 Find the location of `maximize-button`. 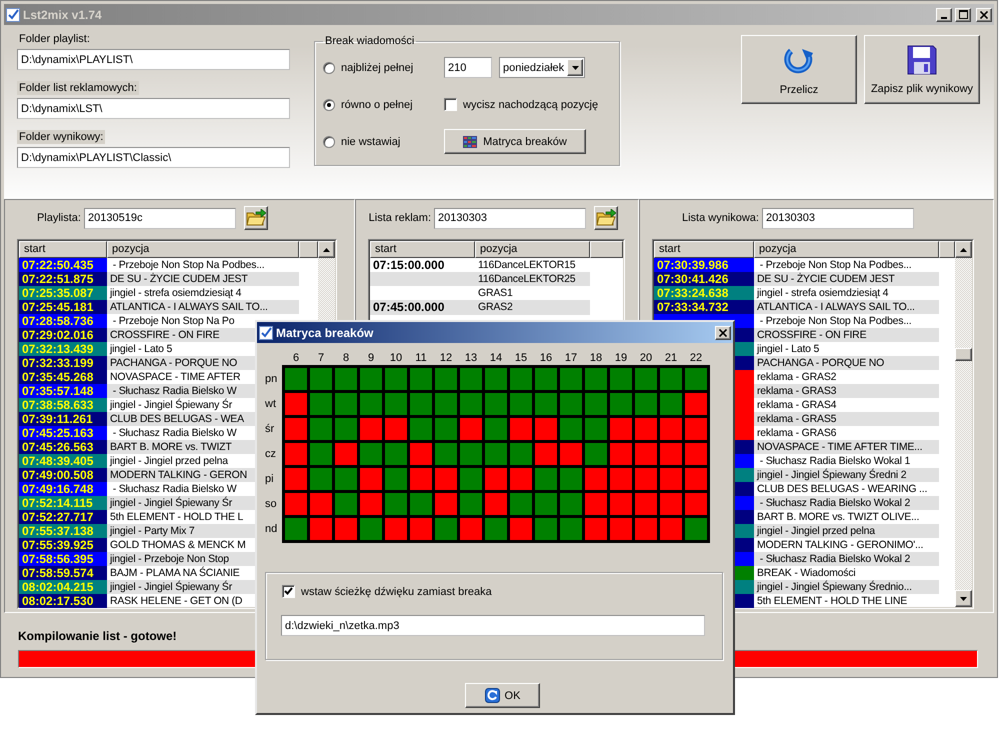

maximize-button is located at coordinates (963, 15).